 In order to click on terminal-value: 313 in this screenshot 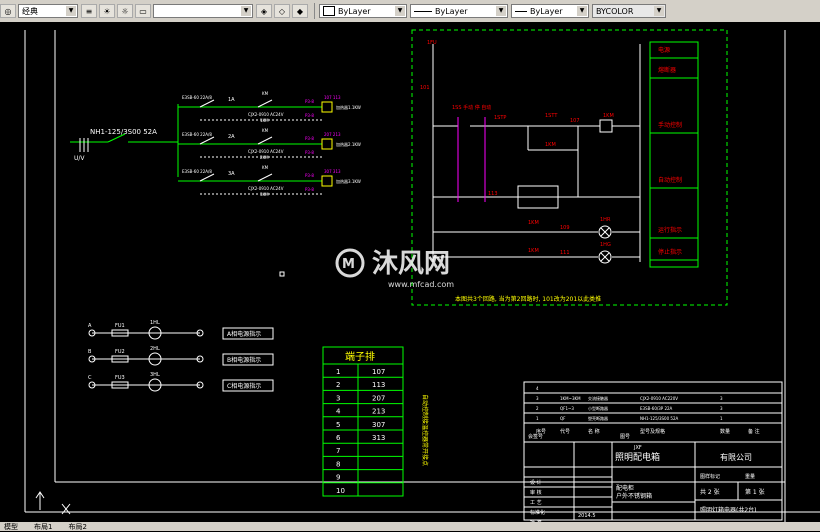, I will do `click(378, 438)`.